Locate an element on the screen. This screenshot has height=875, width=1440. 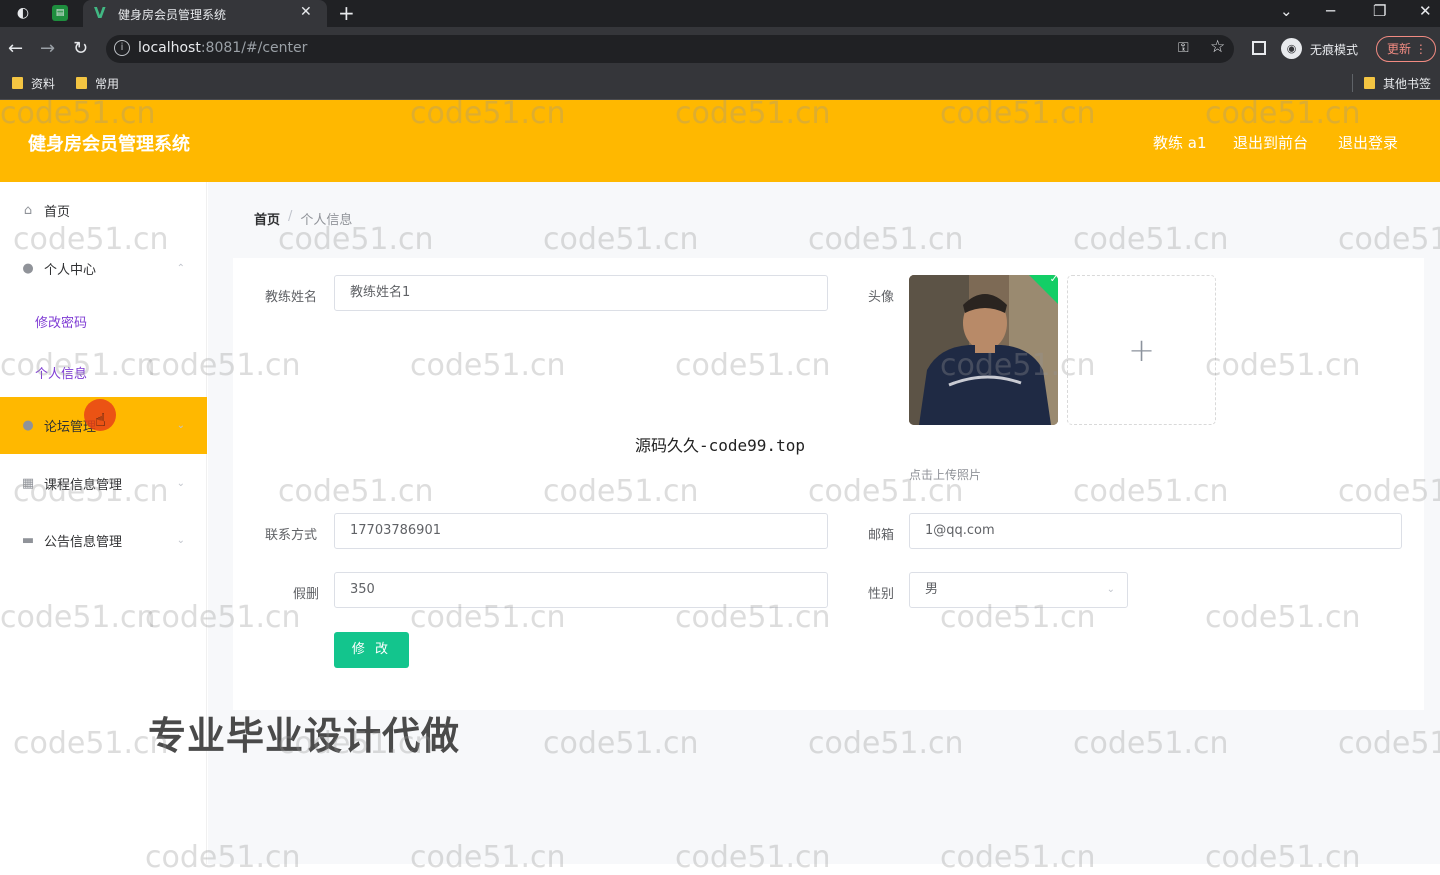
sidebar-item-label: 首页 is located at coordinates (57, 212).